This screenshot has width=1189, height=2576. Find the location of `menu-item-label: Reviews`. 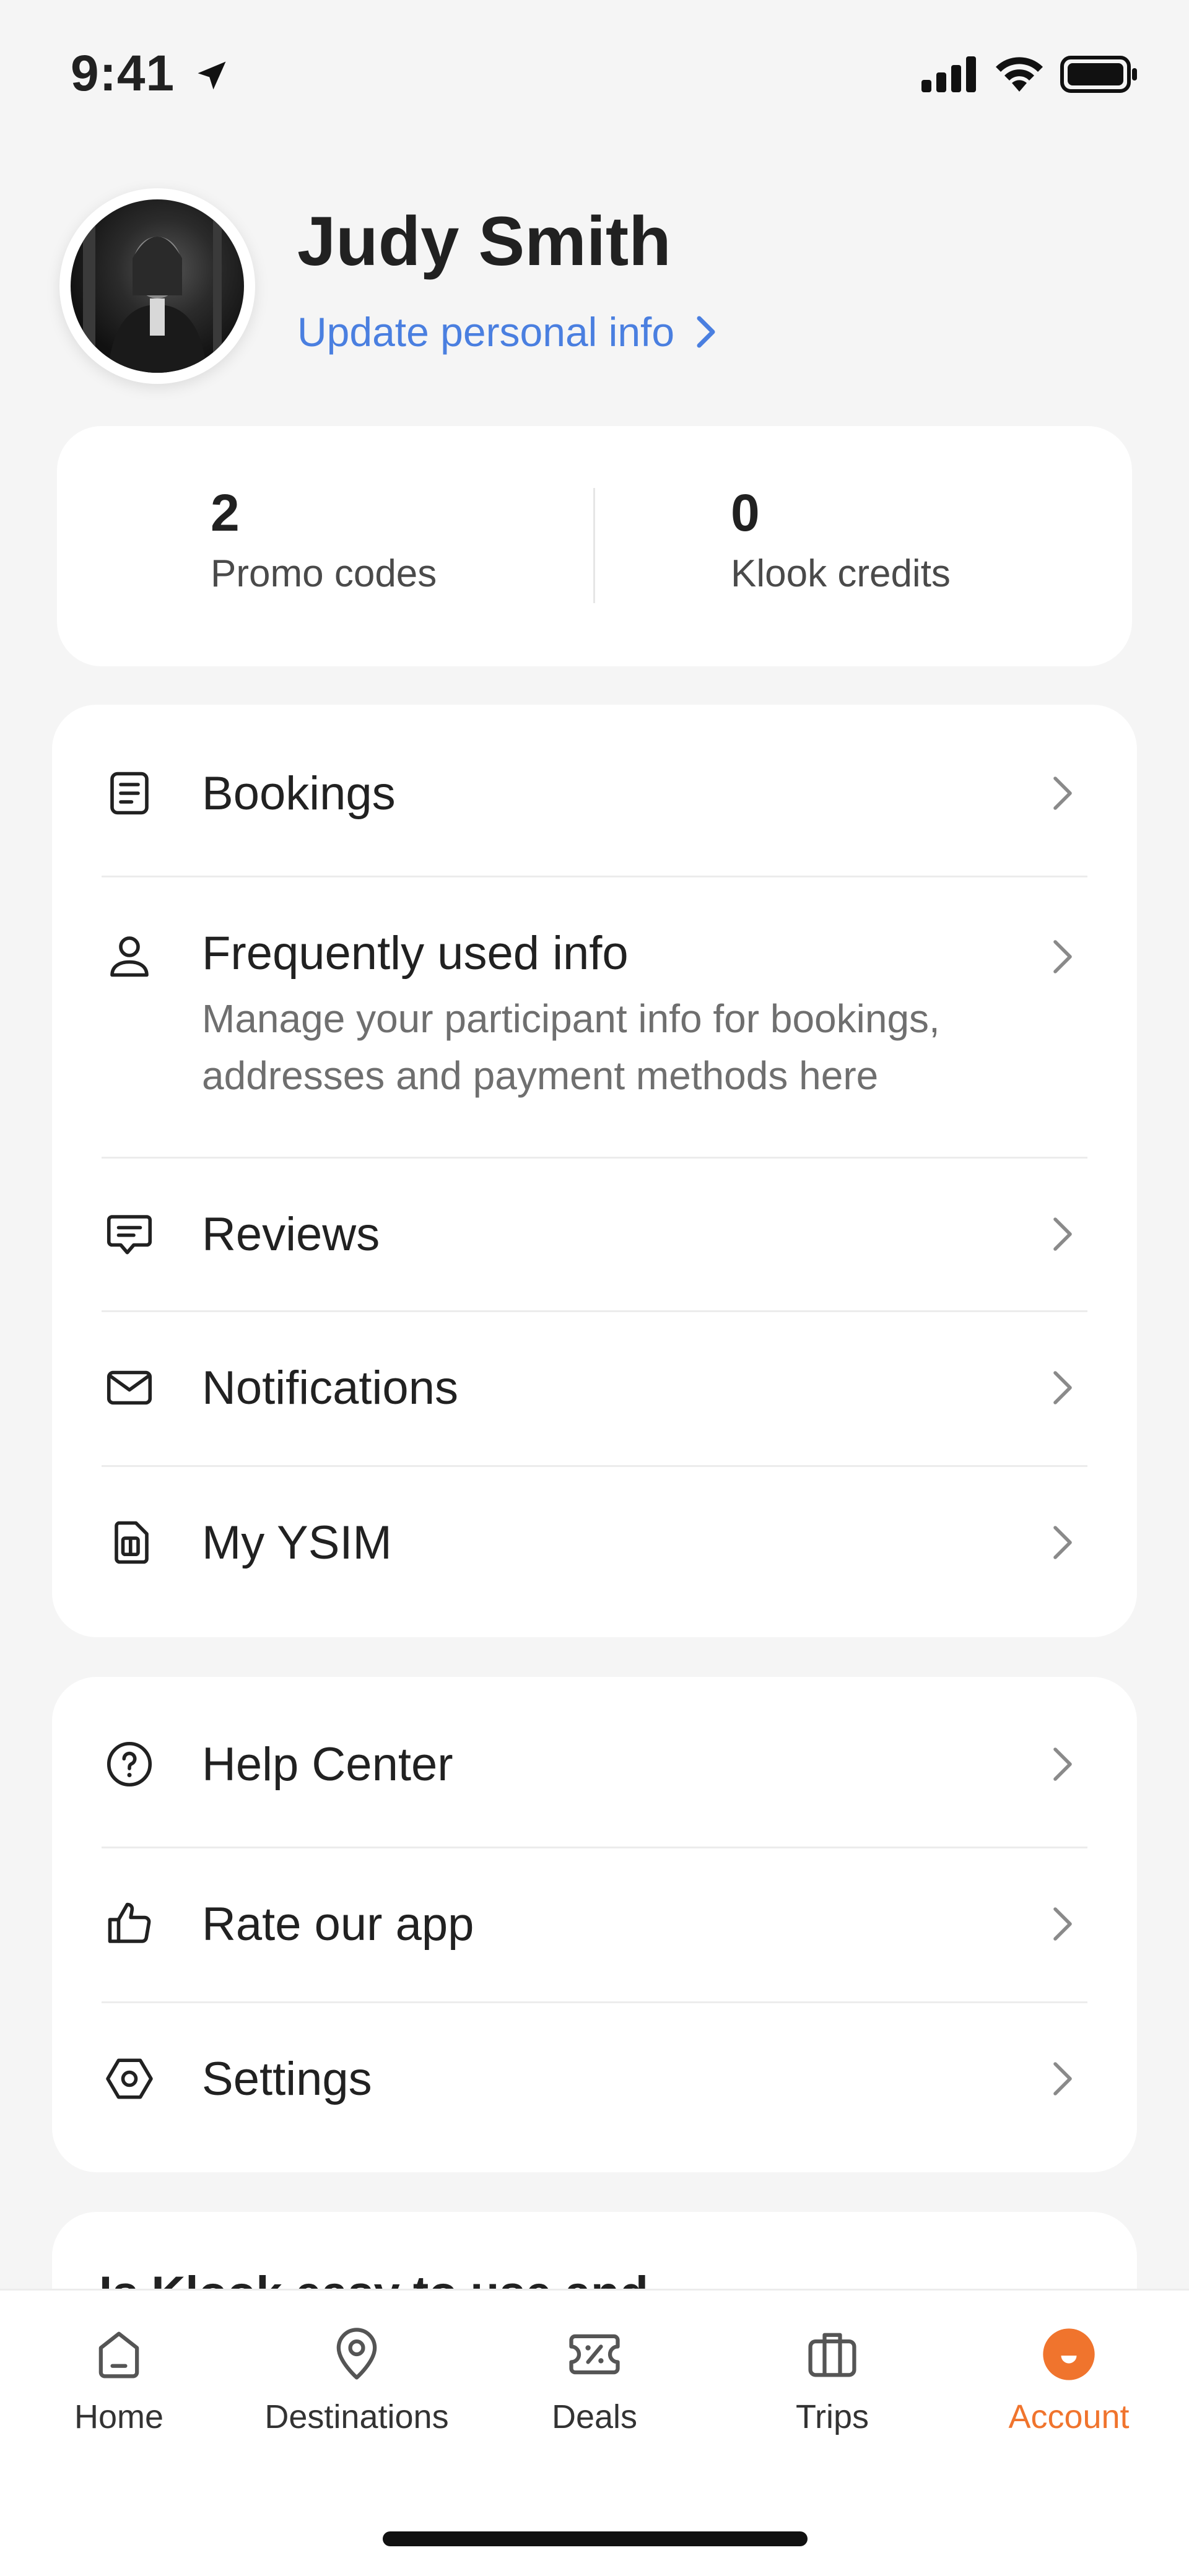

menu-item-label: Reviews is located at coordinates (291, 1234).